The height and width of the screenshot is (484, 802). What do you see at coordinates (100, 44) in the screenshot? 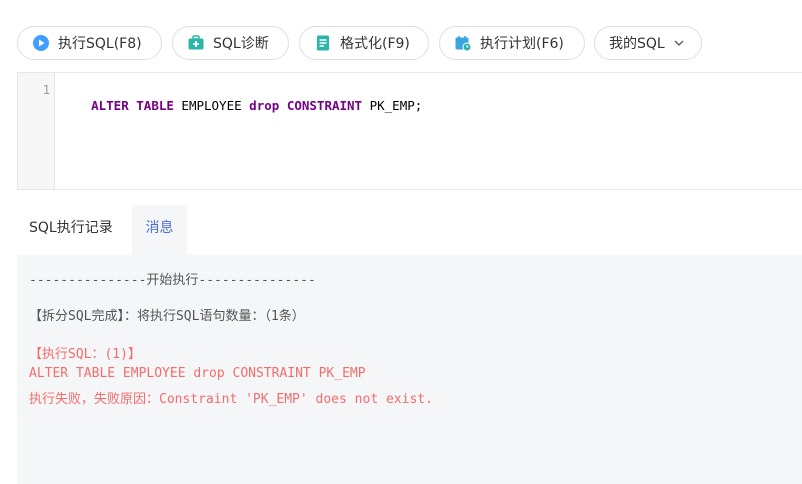
I see `run-sql-label: 执行SQL(F8)` at bounding box center [100, 44].